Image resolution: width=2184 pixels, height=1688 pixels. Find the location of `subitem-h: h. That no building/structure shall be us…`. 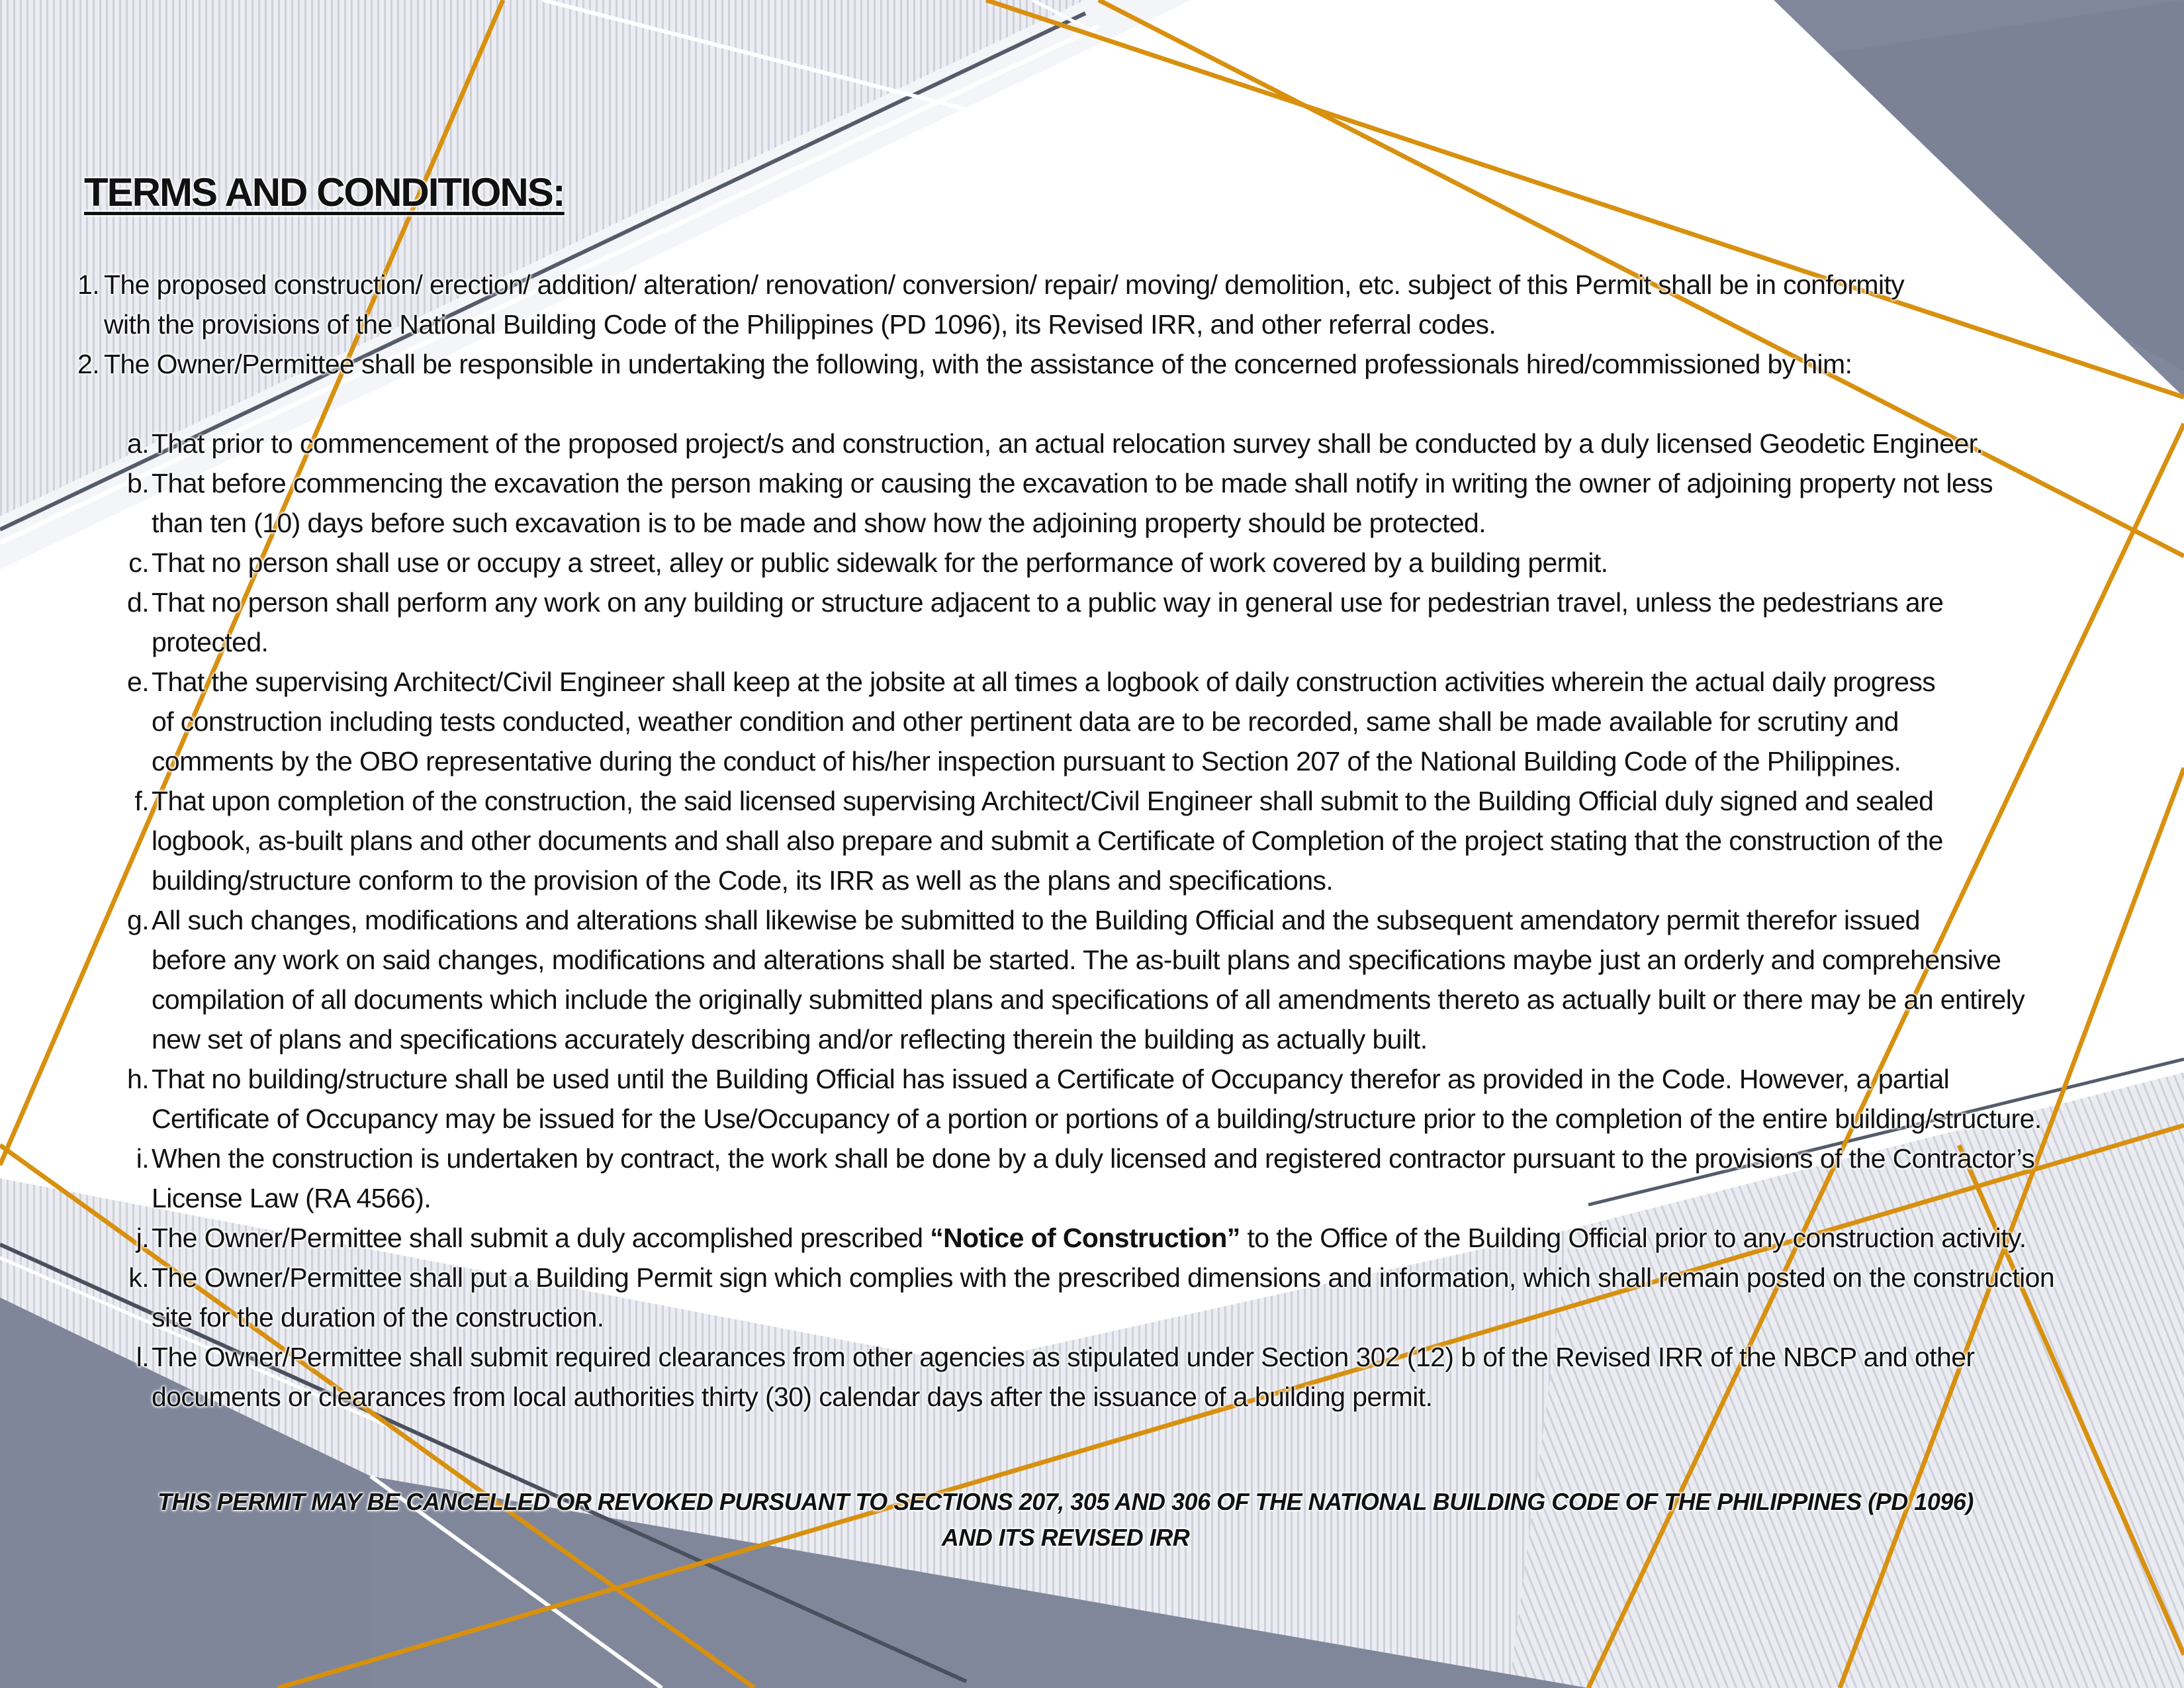

subitem-h: h. That no building/structure shall be us… is located at coordinates (1082, 1099).